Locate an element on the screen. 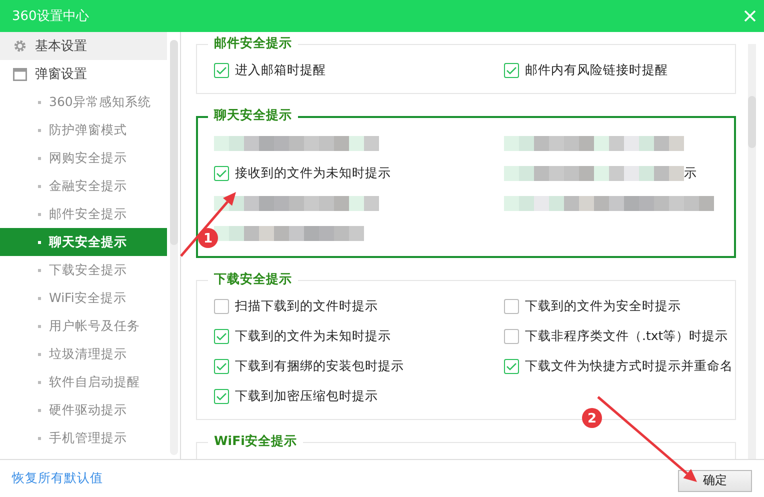 Image resolution: width=764 pixels, height=497 pixels. checkbox-label: 扫描下载到的文件时提示 is located at coordinates (306, 306).